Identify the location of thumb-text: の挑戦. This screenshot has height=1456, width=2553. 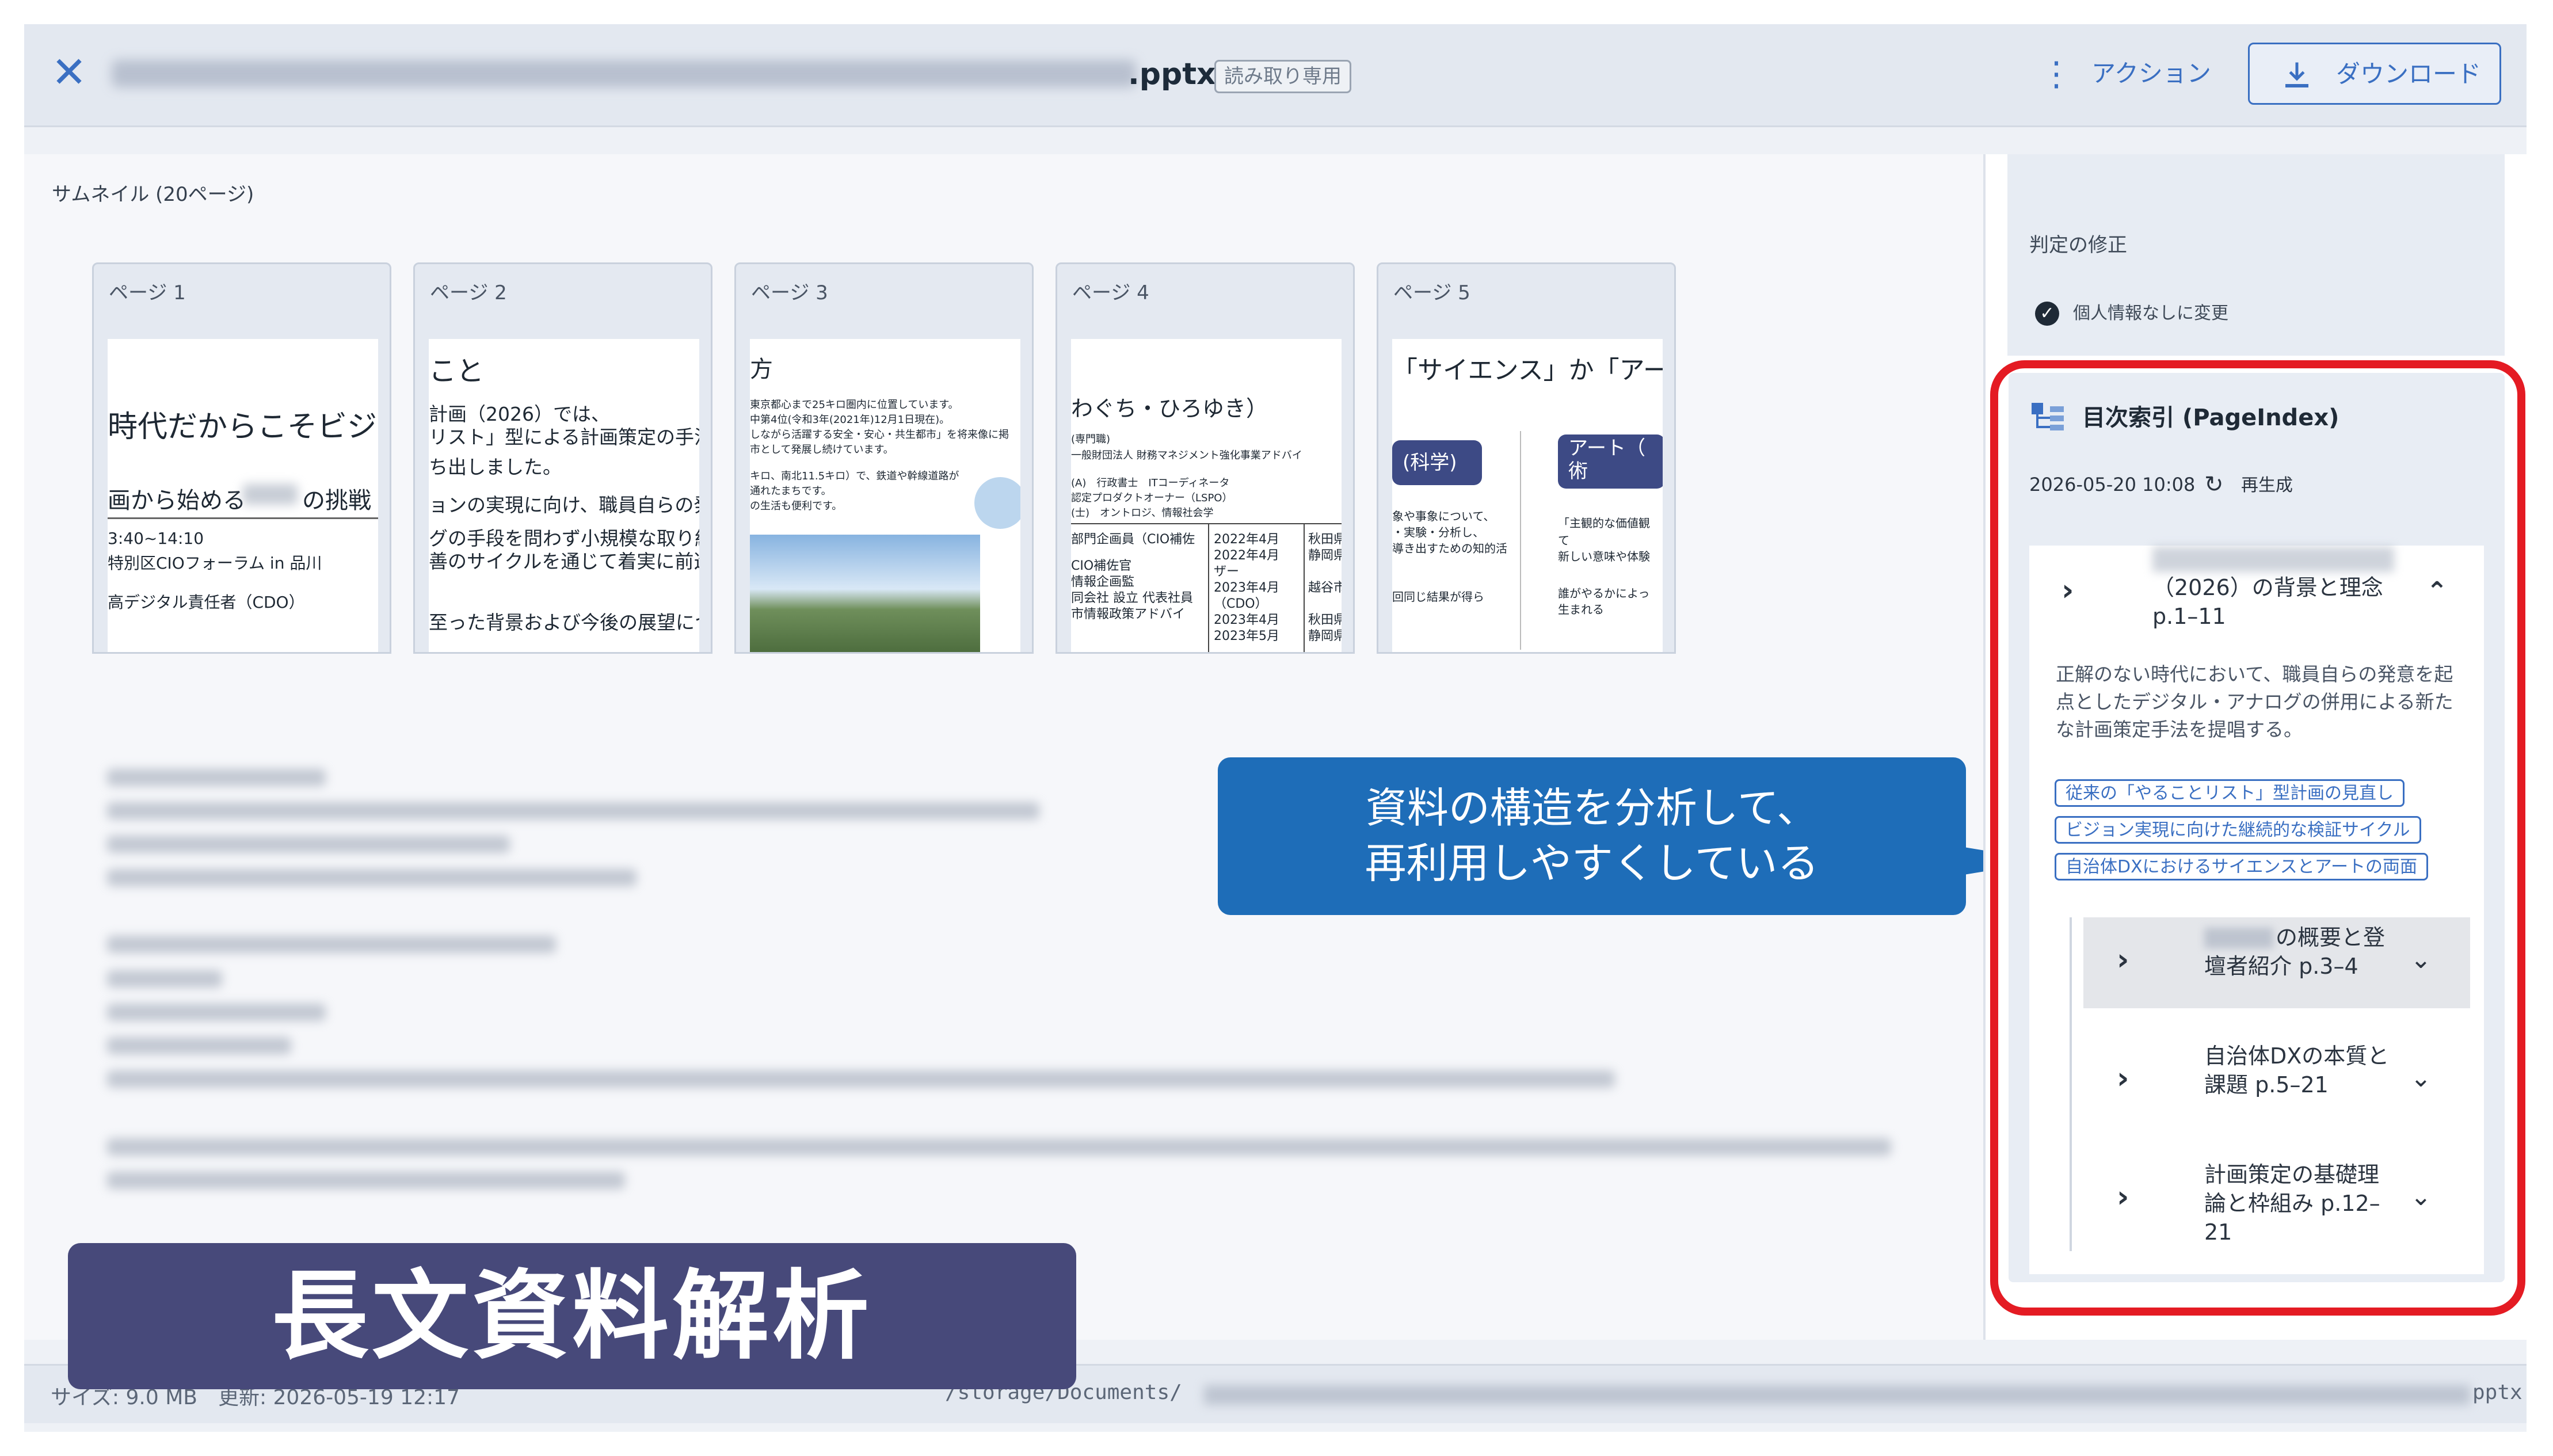
(336, 500).